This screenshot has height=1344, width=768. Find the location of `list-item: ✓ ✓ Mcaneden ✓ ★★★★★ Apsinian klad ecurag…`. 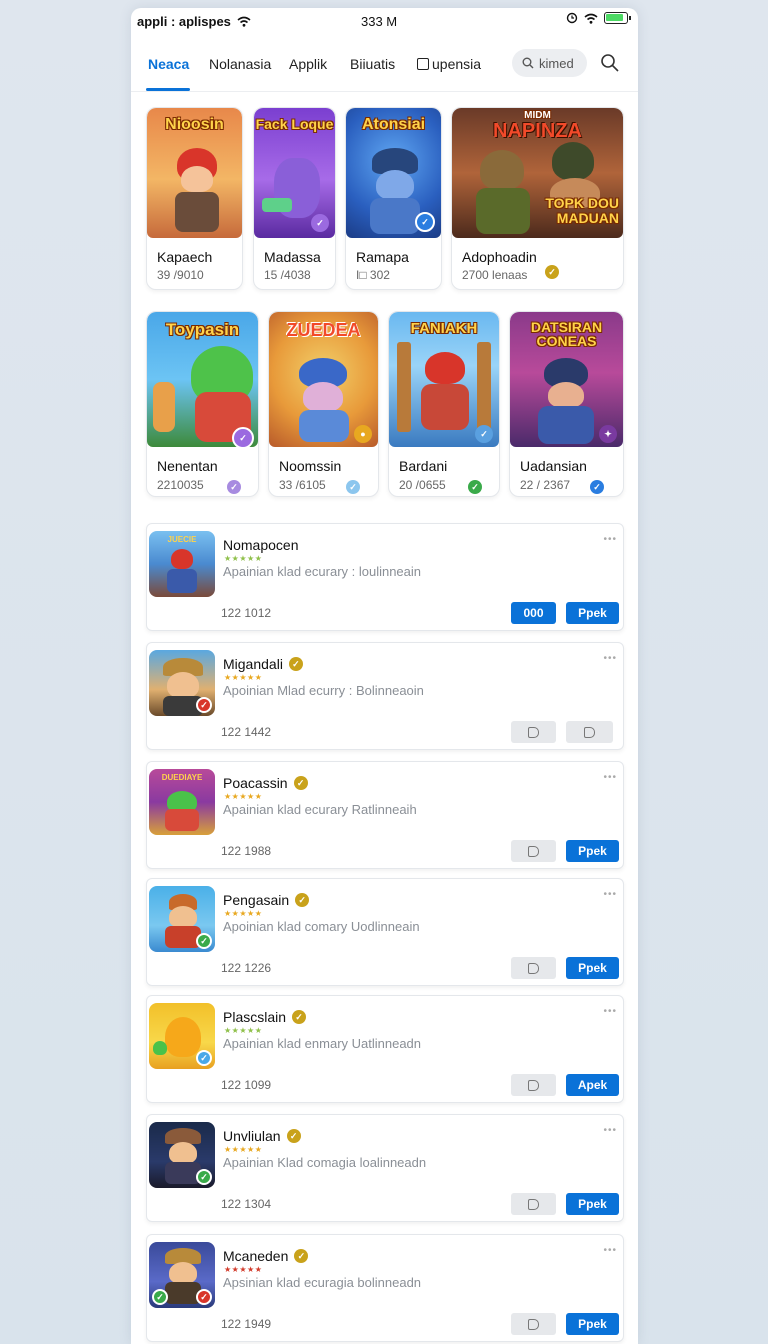

list-item: ✓ ✓ Mcaneden ✓ ★★★★★ Apsinian klad ecurag… is located at coordinates (385, 1288).